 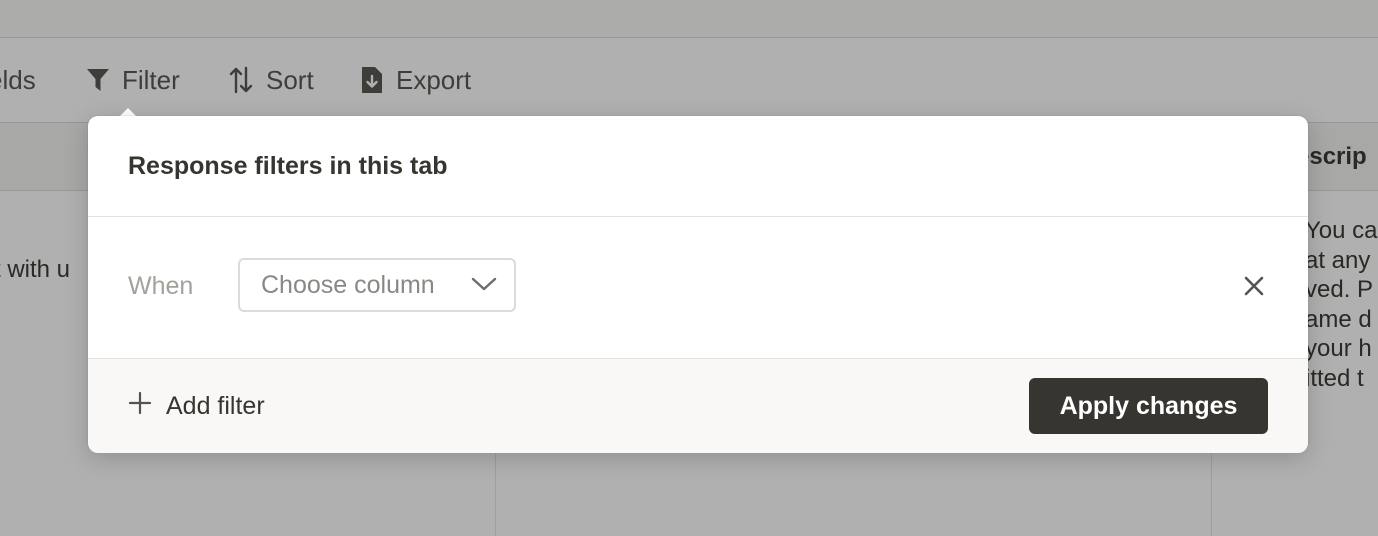 What do you see at coordinates (698, 216) in the screenshot?
I see `divider` at bounding box center [698, 216].